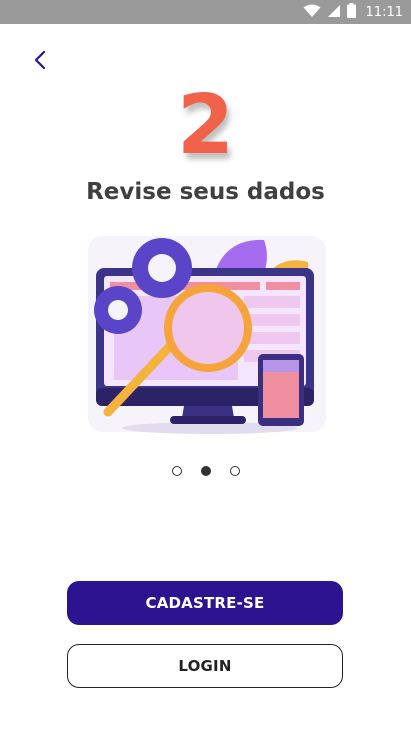  What do you see at coordinates (205, 12) in the screenshot?
I see `status-bar: 11:11` at bounding box center [205, 12].